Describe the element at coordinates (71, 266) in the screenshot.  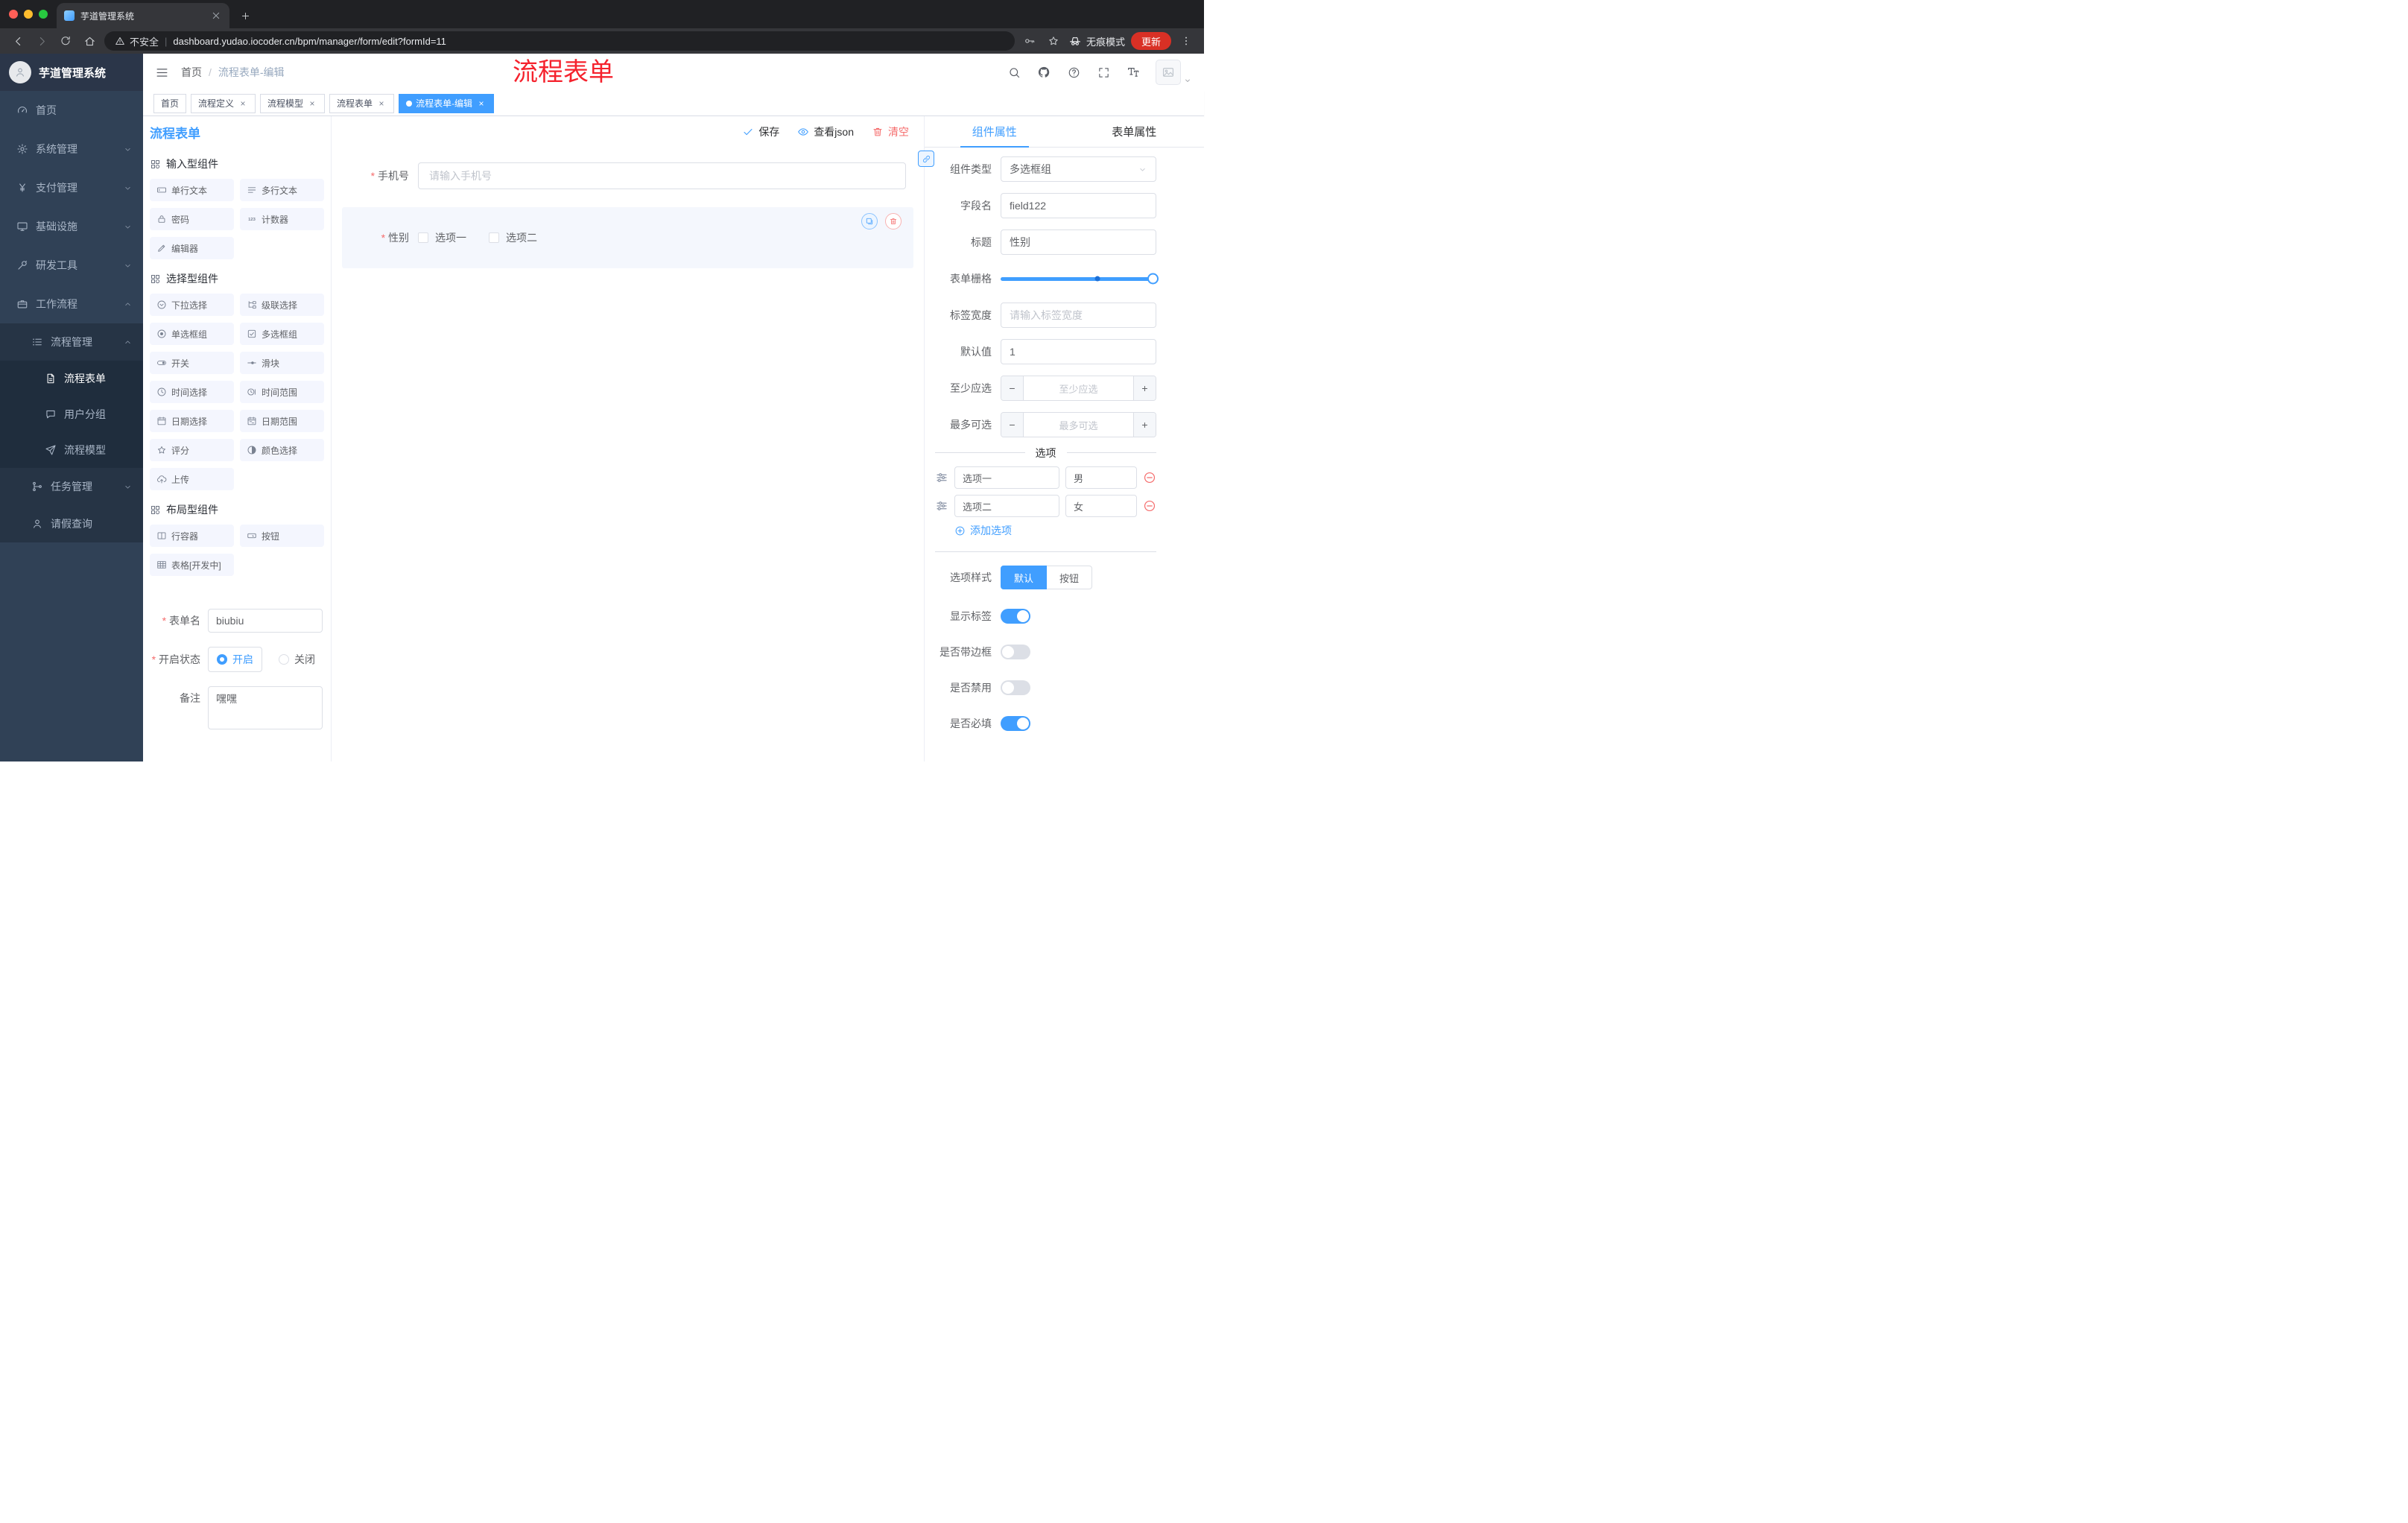
I see `sidebar-item-dev-tools: 研发工具` at that location.